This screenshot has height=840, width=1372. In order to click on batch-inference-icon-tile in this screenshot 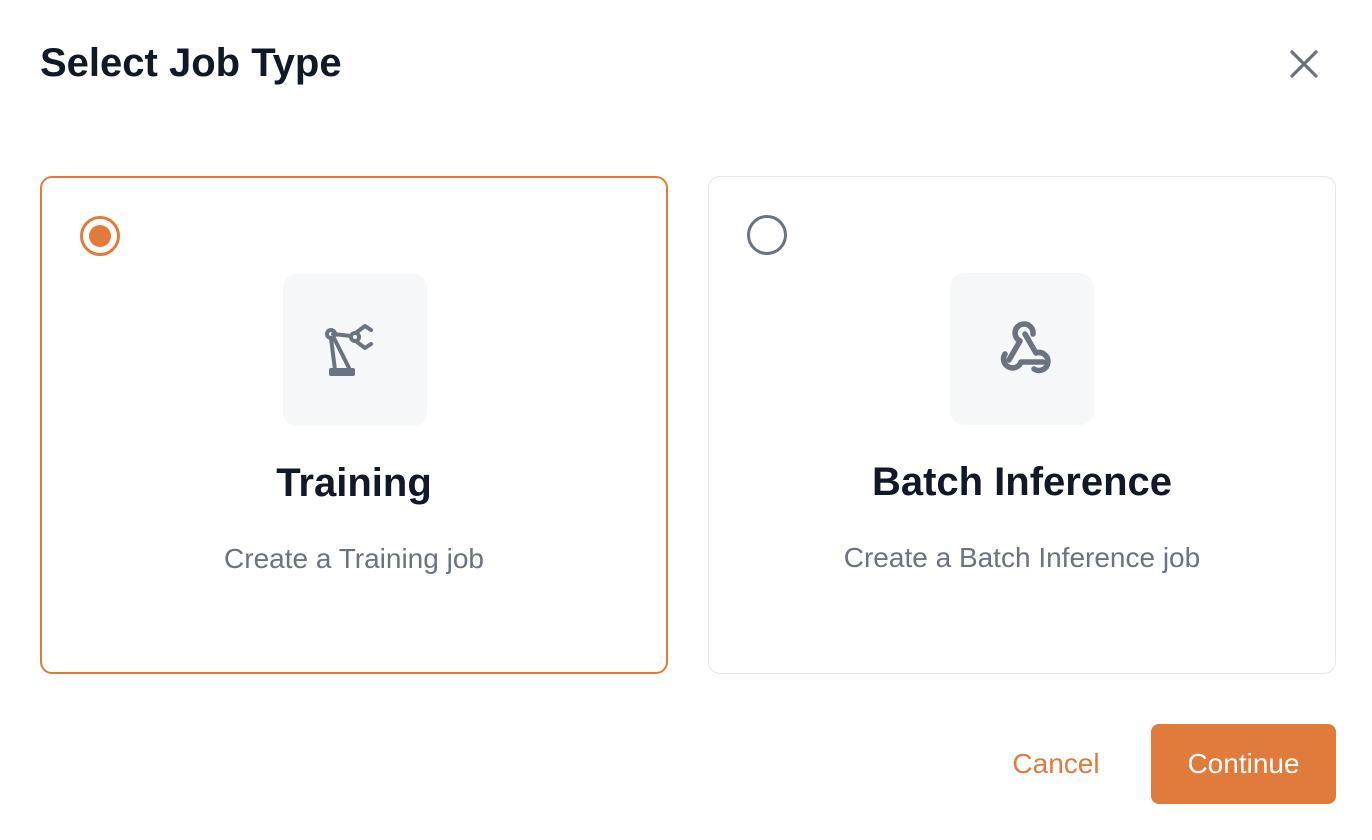, I will do `click(1022, 349)`.